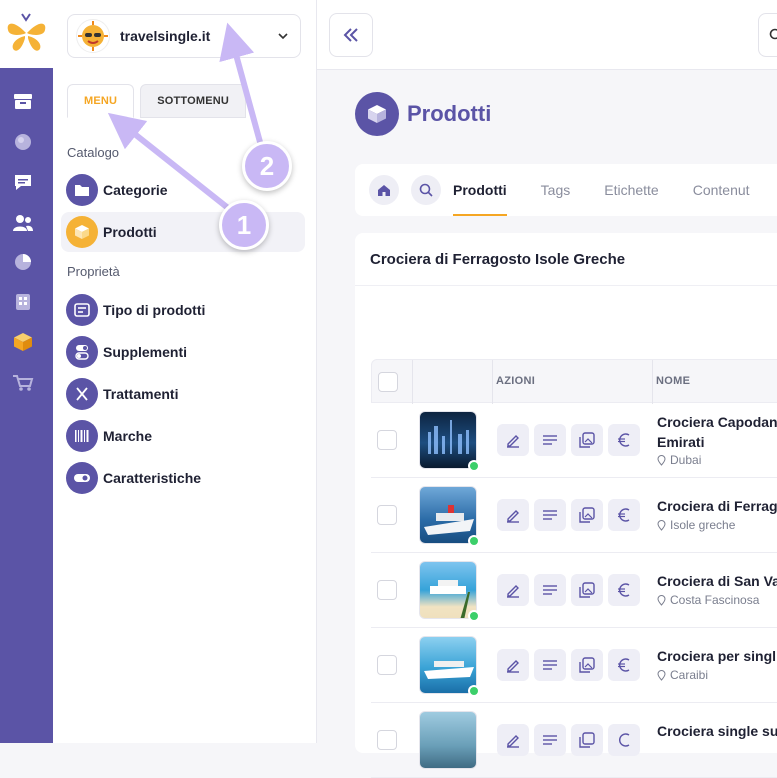  I want to click on table-row: Crociera single su, so click(574, 740).